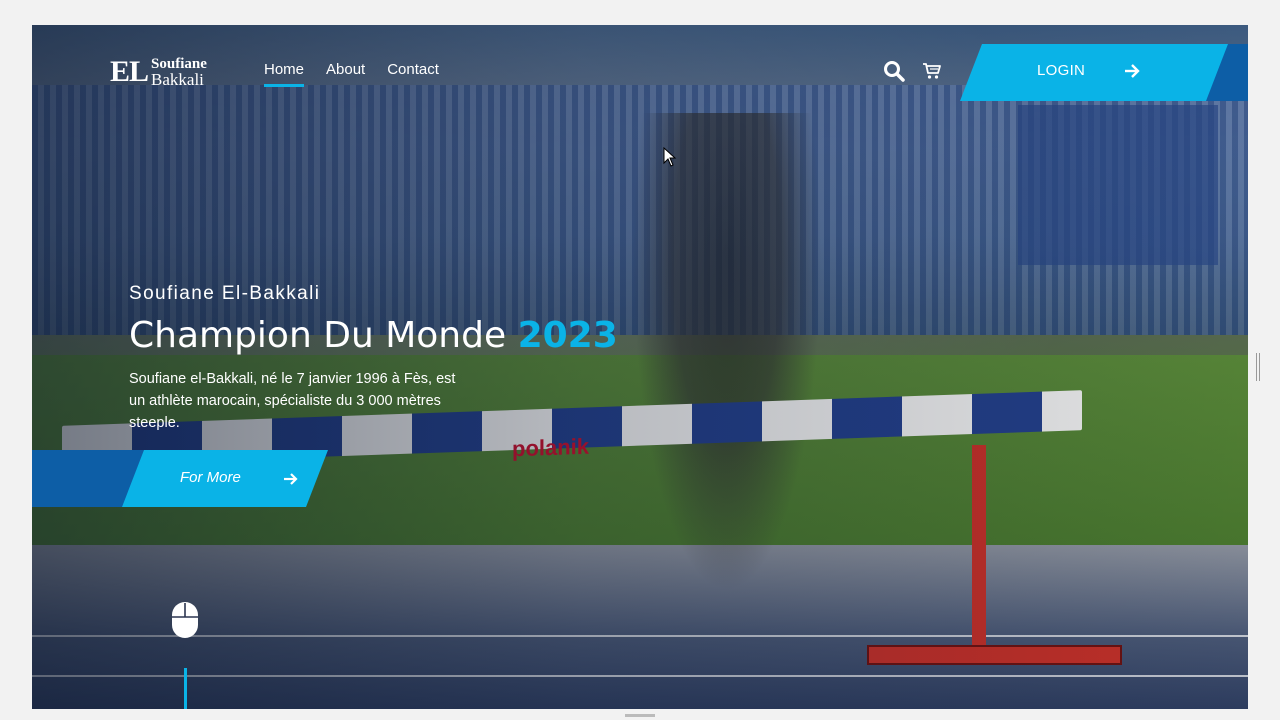  I want to click on hero-headline: Champion Du Monde 2023, so click(373, 335).